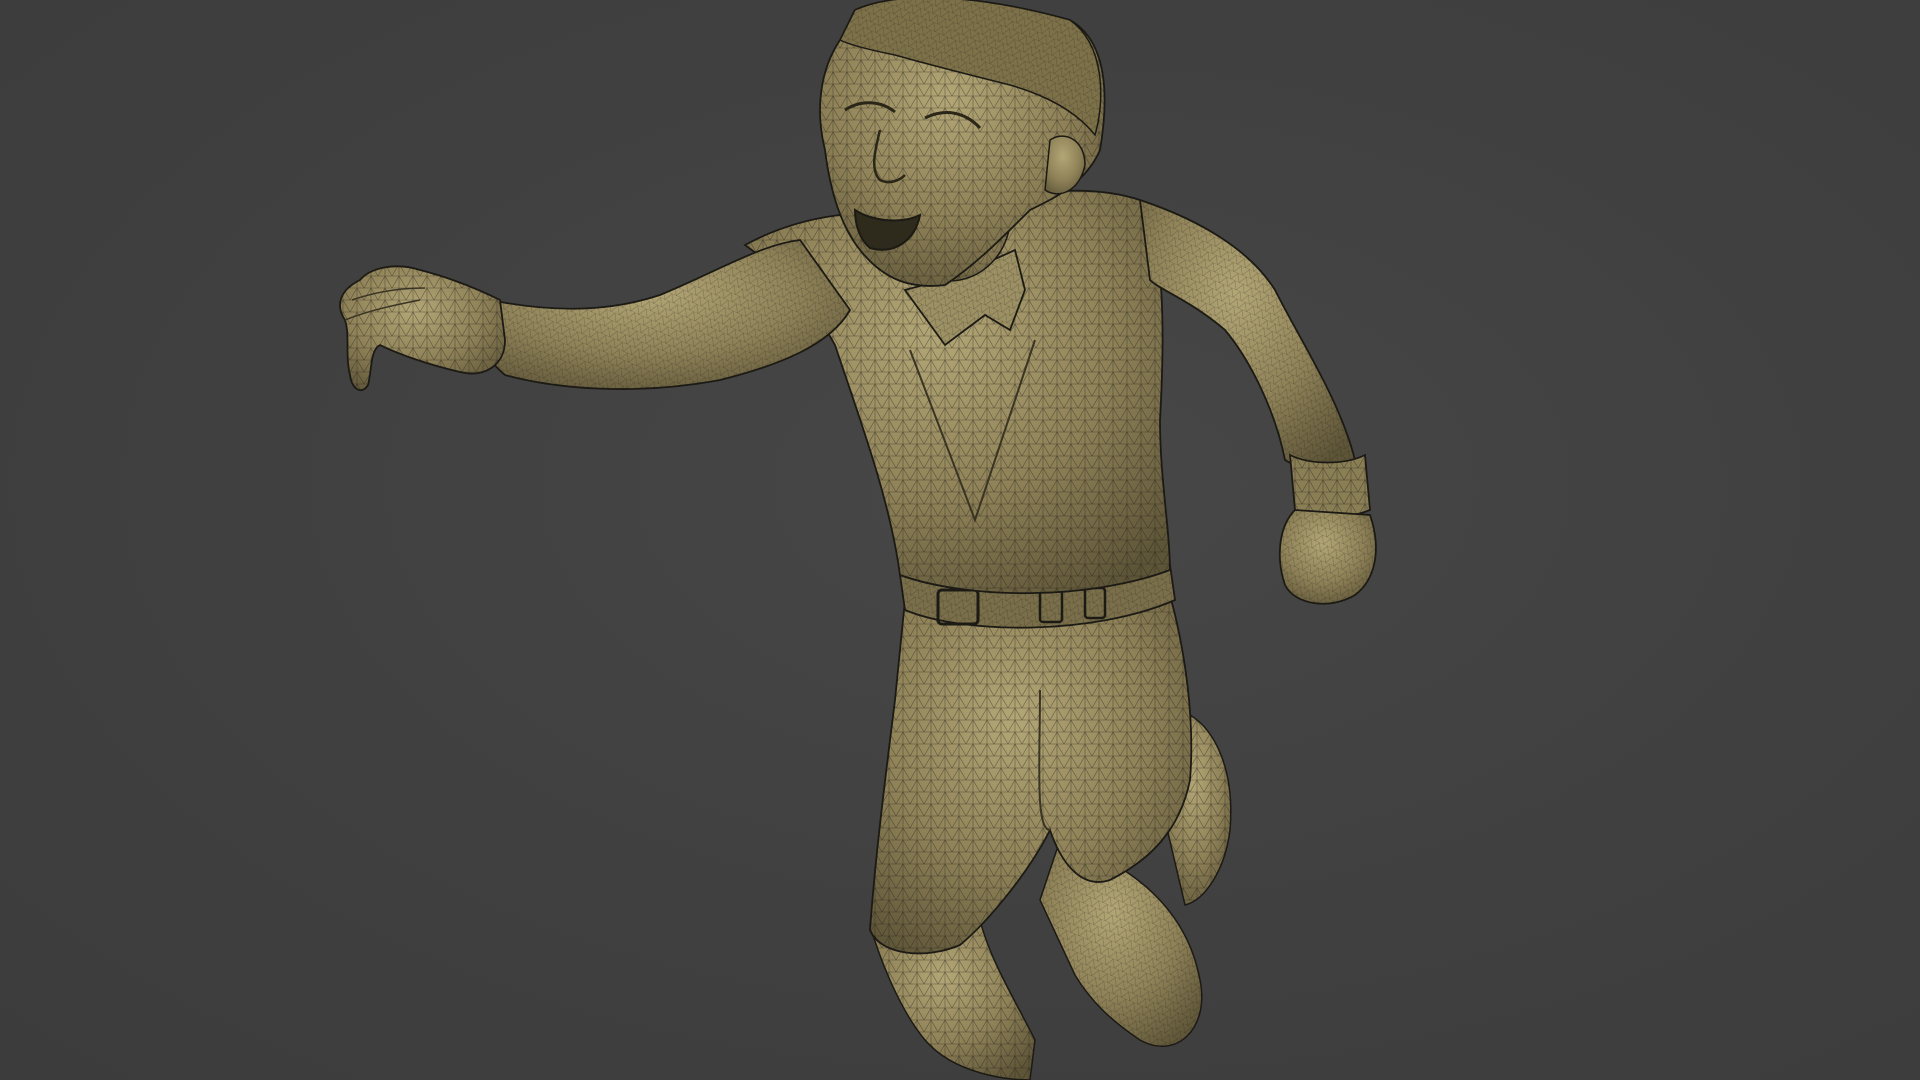 The width and height of the screenshot is (1920, 1080). Describe the element at coordinates (422, 328) in the screenshot. I see `hand` at that location.